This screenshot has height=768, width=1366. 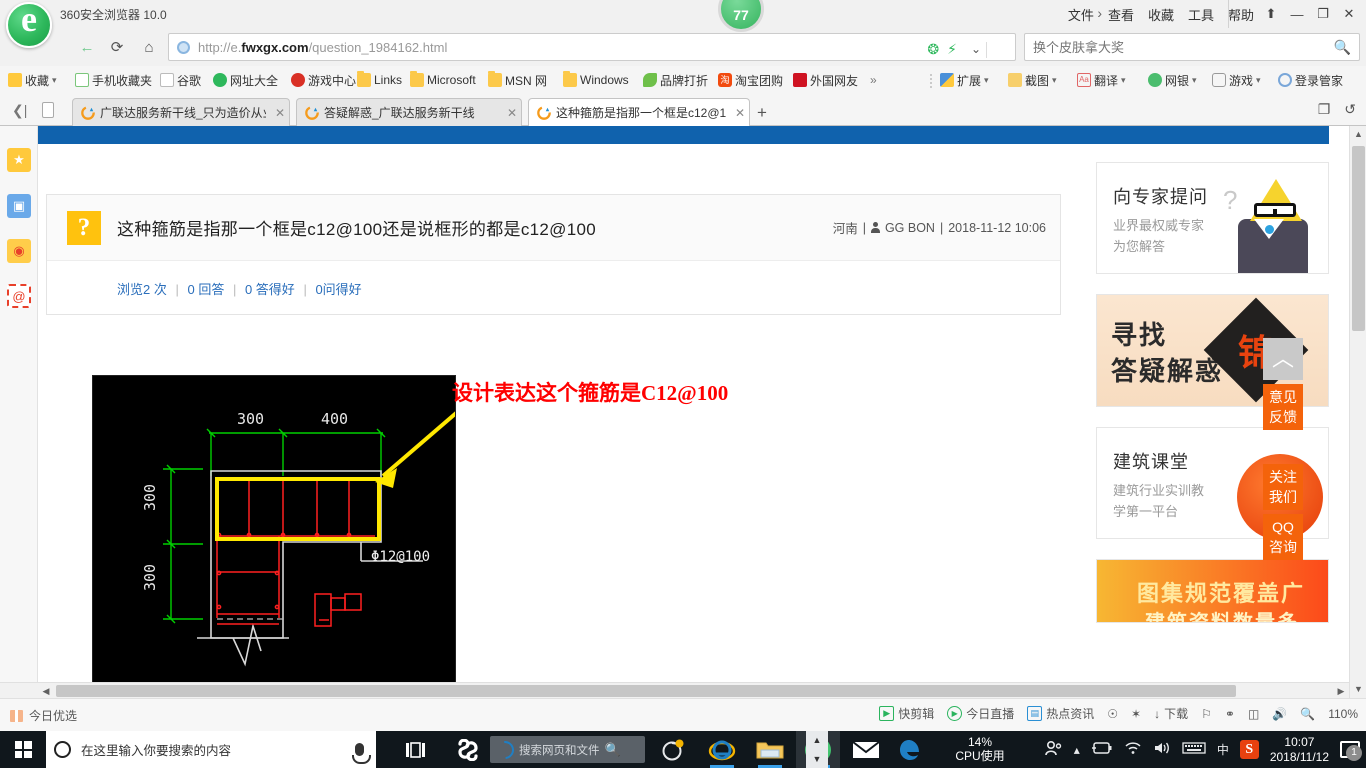 I want to click on microphone-icon, so click(x=361, y=753).